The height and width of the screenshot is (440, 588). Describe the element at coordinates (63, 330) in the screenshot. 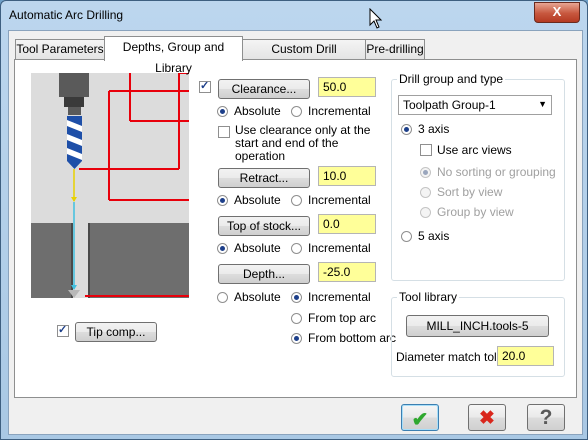

I see `tip-comp-checkbox` at that location.